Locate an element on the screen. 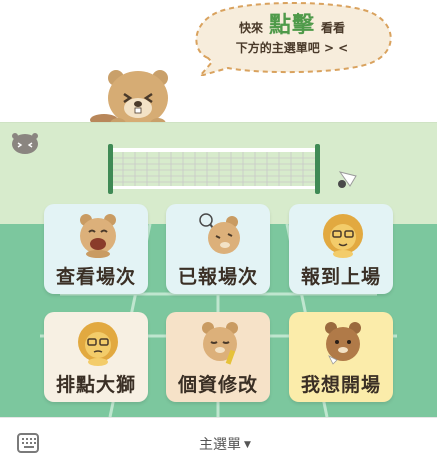 The image size is (437, 472). bubble-line2: 下方的主選單吧 > < is located at coordinates (292, 48).